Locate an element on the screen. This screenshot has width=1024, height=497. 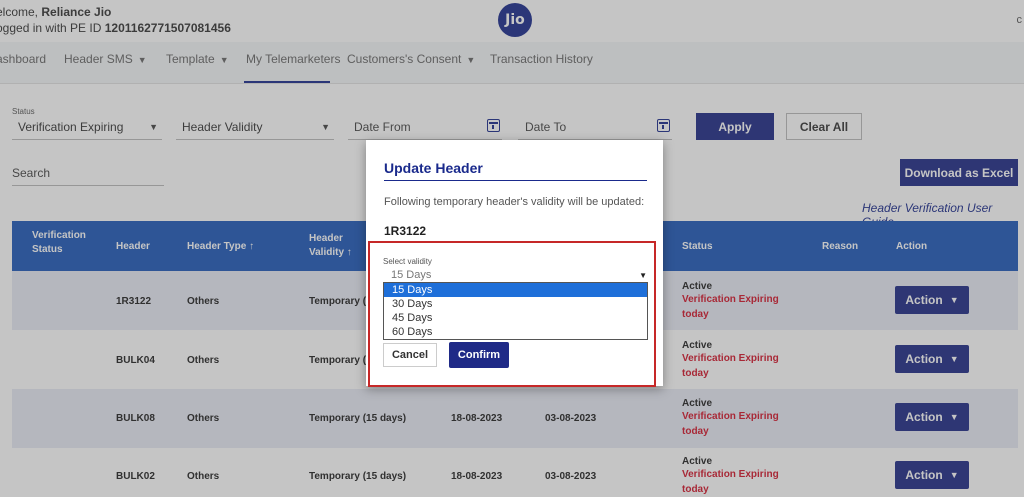
caret-down-icon: ▼ is located at coordinates (643, 275).